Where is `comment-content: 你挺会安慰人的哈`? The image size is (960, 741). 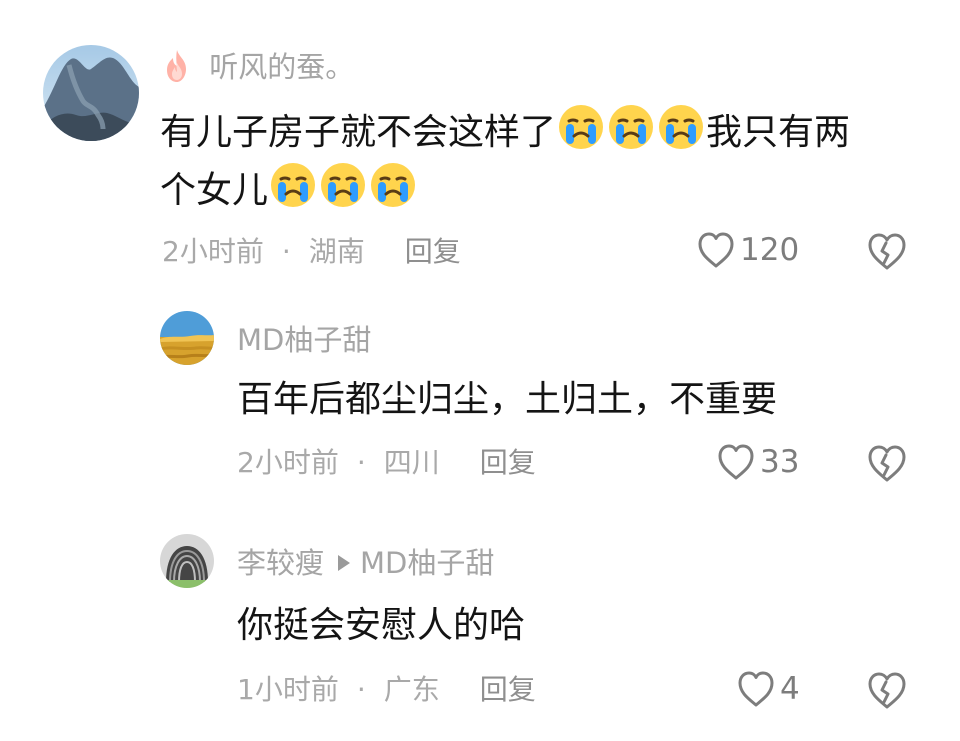
comment-content: 你挺会安慰人的哈 is located at coordinates (381, 625).